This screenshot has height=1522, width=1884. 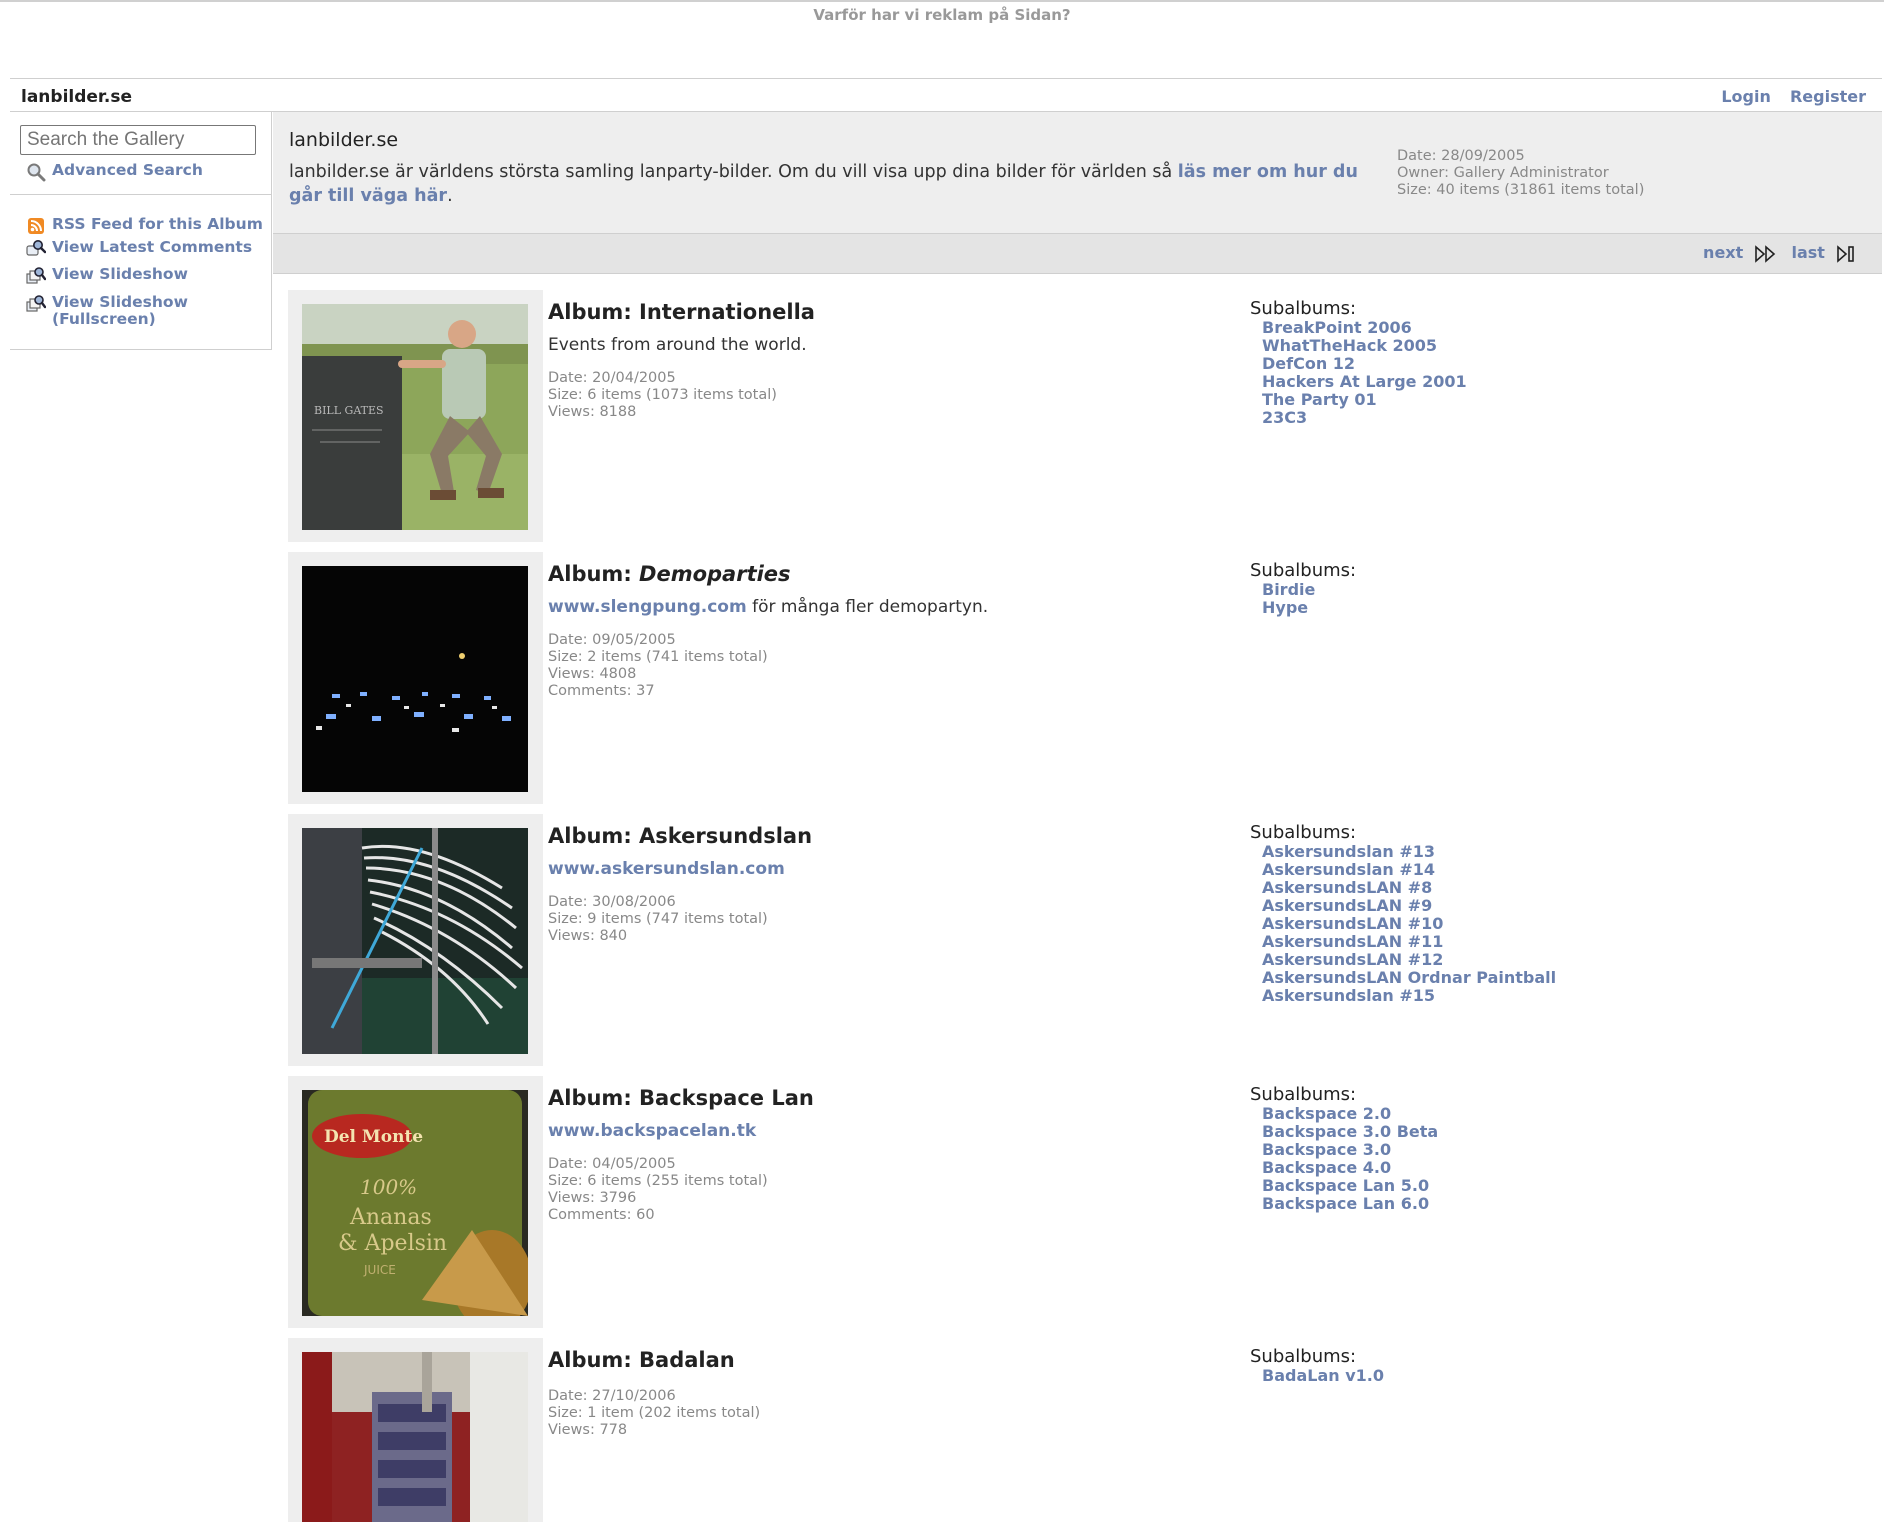 I want to click on login-link: Login, so click(x=1746, y=96).